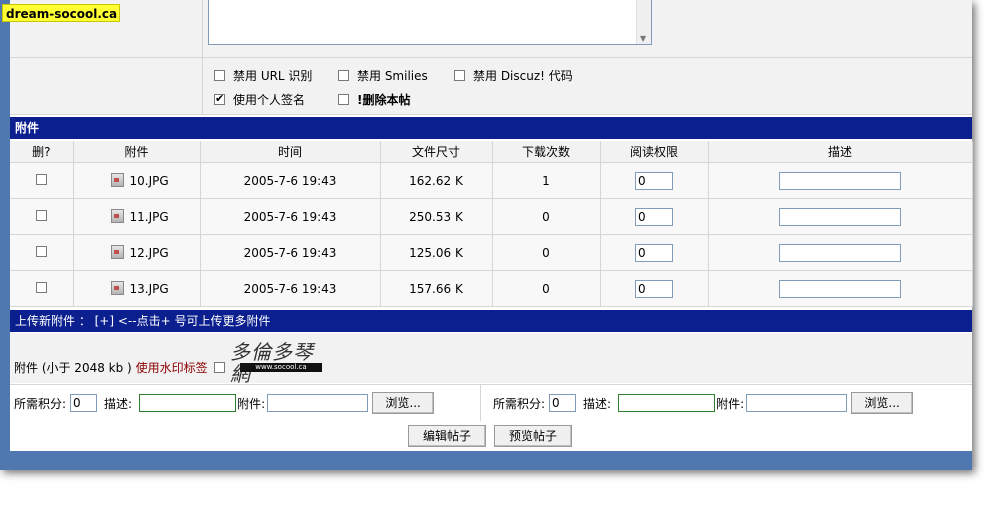 Image resolution: width=995 pixels, height=506 pixels. I want to click on attachment-name: 11.JPG, so click(149, 217).